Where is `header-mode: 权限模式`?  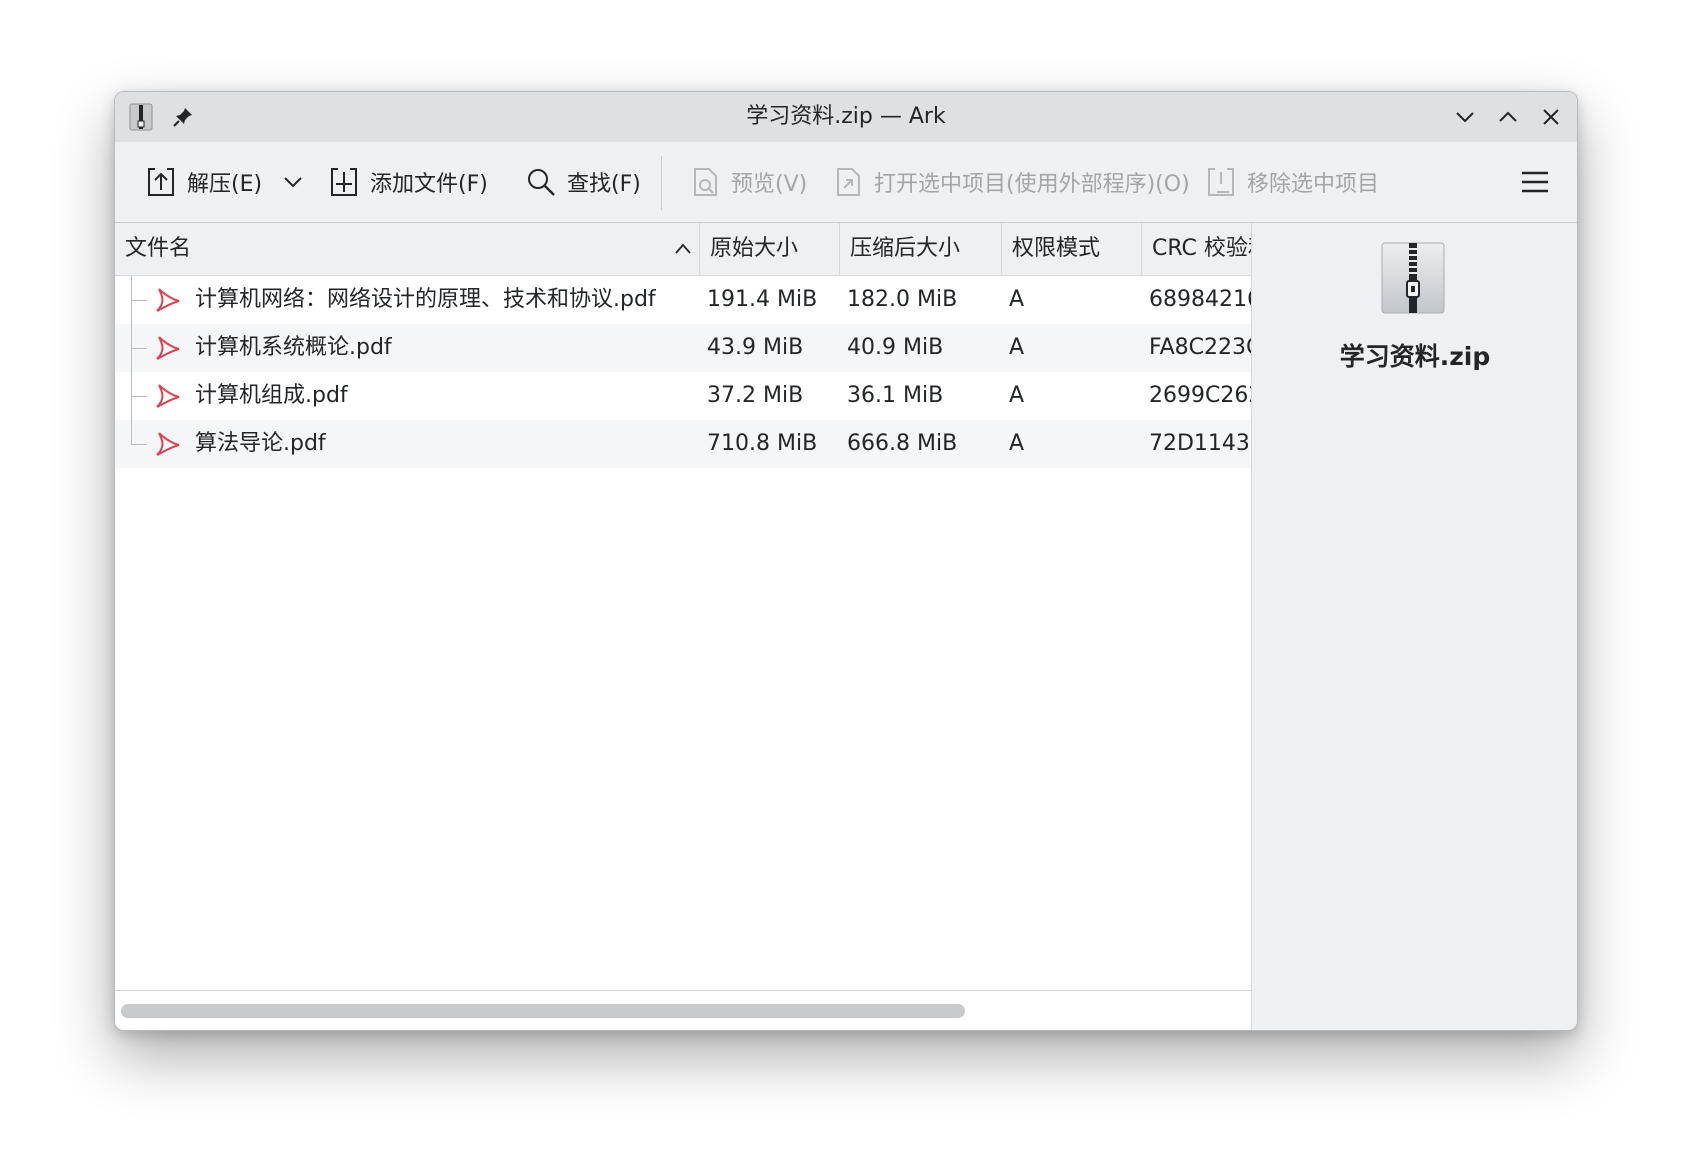 header-mode: 权限模式 is located at coordinates (1072, 249).